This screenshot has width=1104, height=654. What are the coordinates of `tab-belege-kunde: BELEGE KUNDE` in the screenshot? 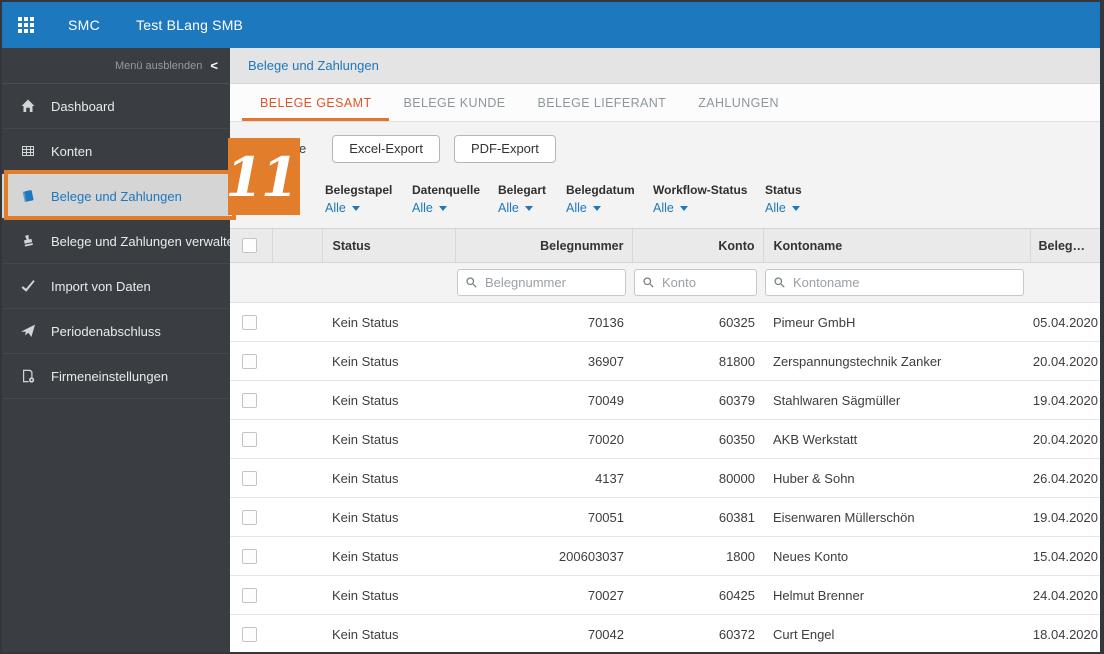 It's located at (454, 102).